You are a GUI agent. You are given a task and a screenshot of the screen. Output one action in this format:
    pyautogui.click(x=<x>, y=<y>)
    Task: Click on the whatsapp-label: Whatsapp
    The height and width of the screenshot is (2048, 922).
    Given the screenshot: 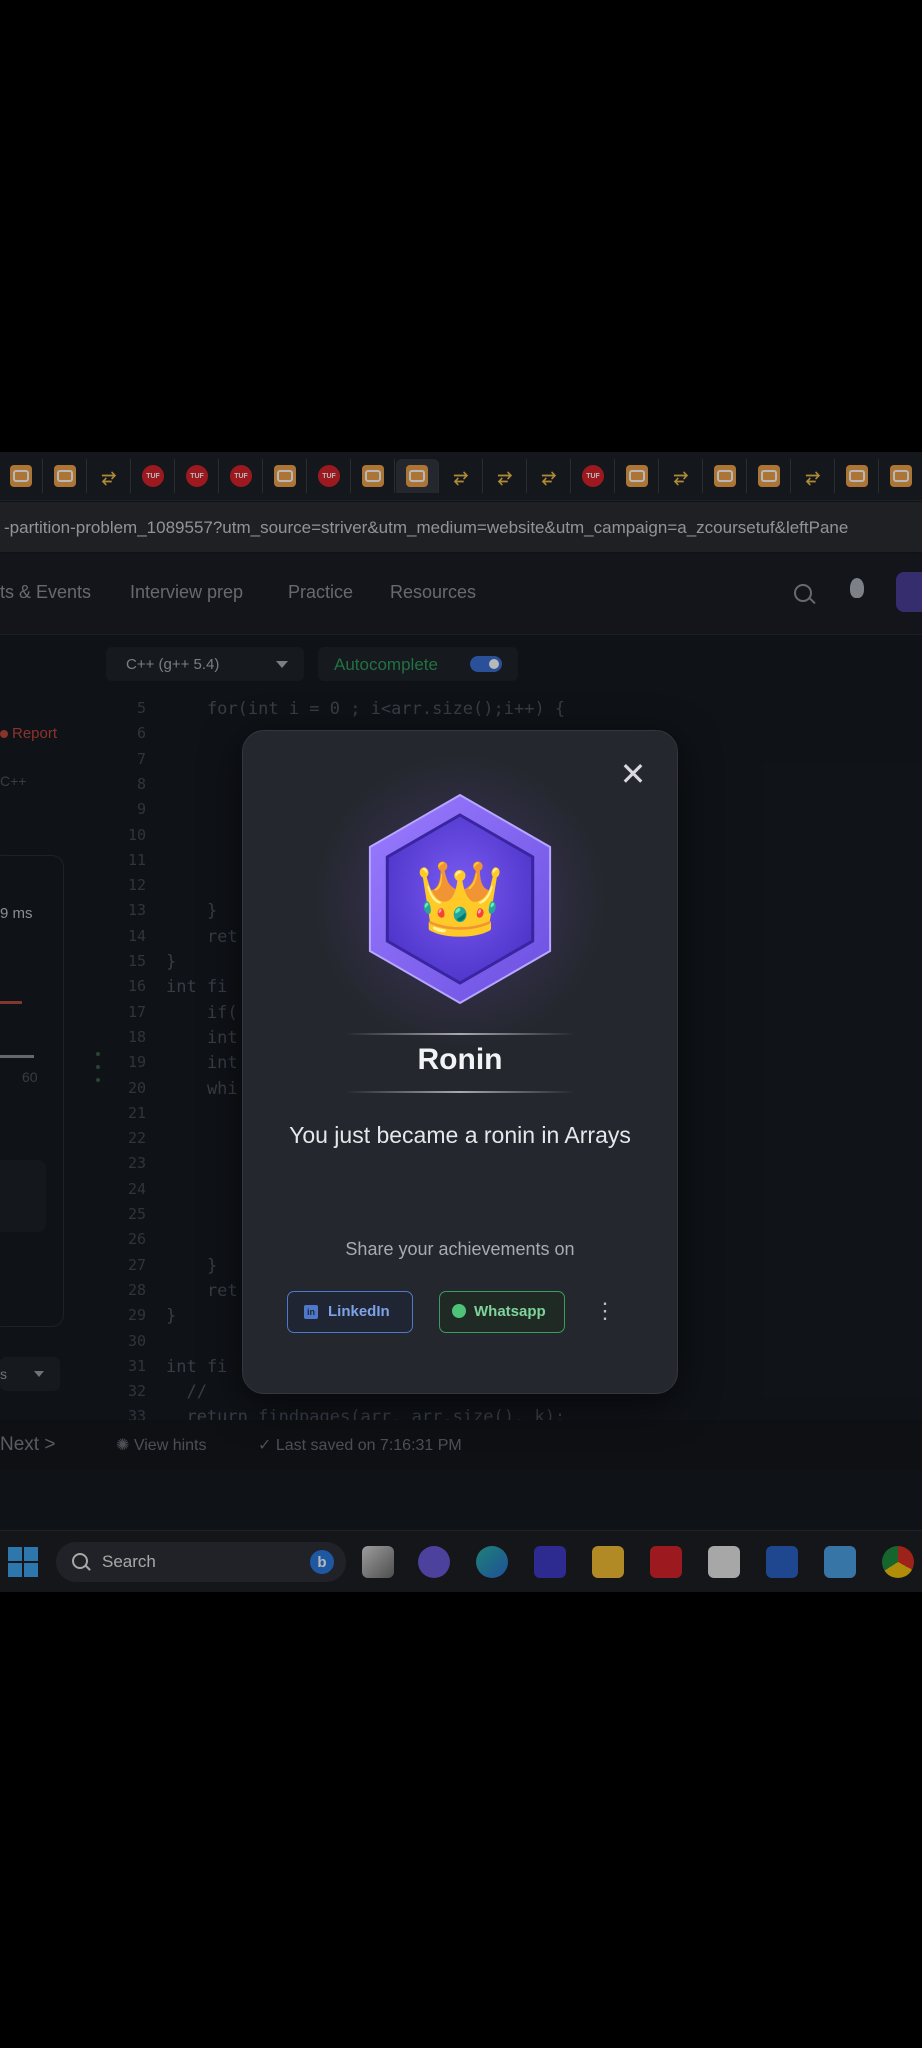 What is the action you would take?
    pyautogui.click(x=510, y=1311)
    